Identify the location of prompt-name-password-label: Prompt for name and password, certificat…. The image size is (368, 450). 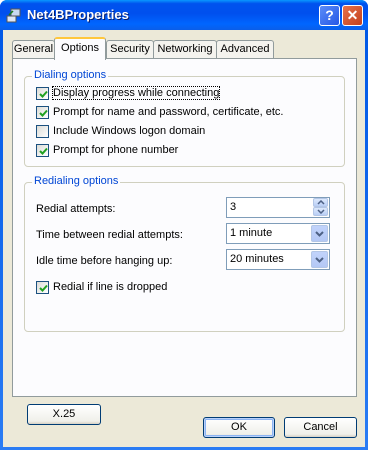
(168, 112).